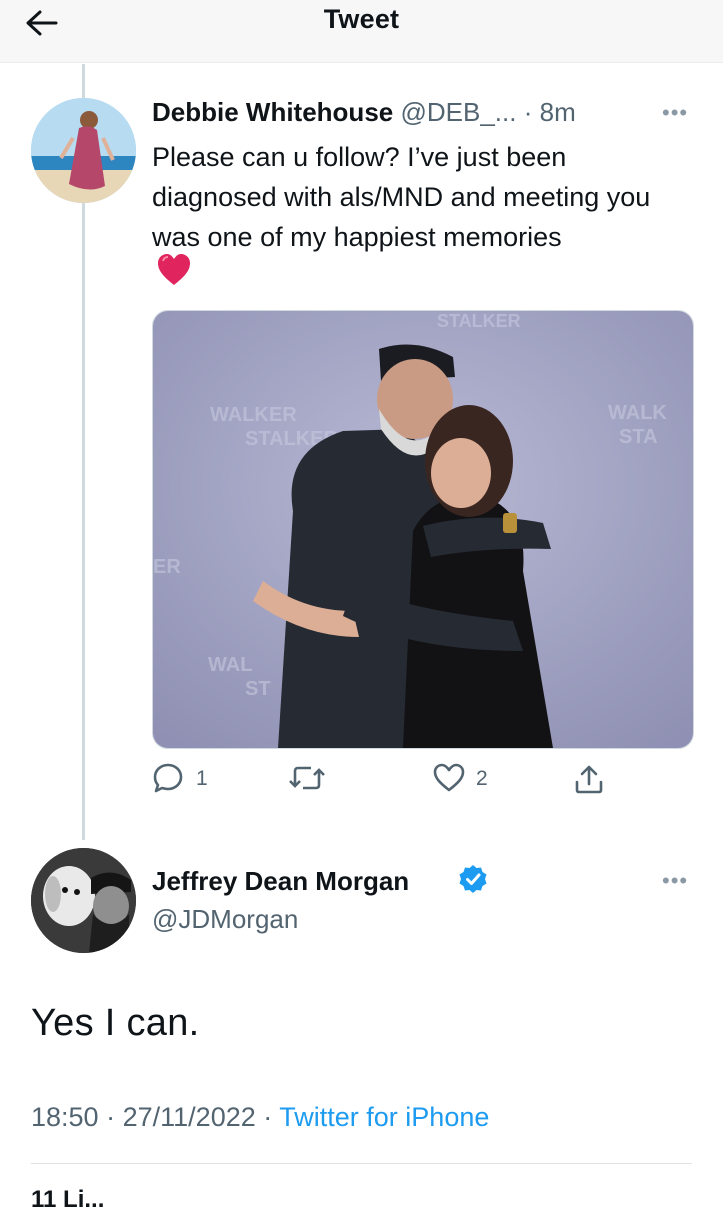 The height and width of the screenshot is (1214, 723). What do you see at coordinates (473, 879) in the screenshot?
I see `verified-badge-icon` at bounding box center [473, 879].